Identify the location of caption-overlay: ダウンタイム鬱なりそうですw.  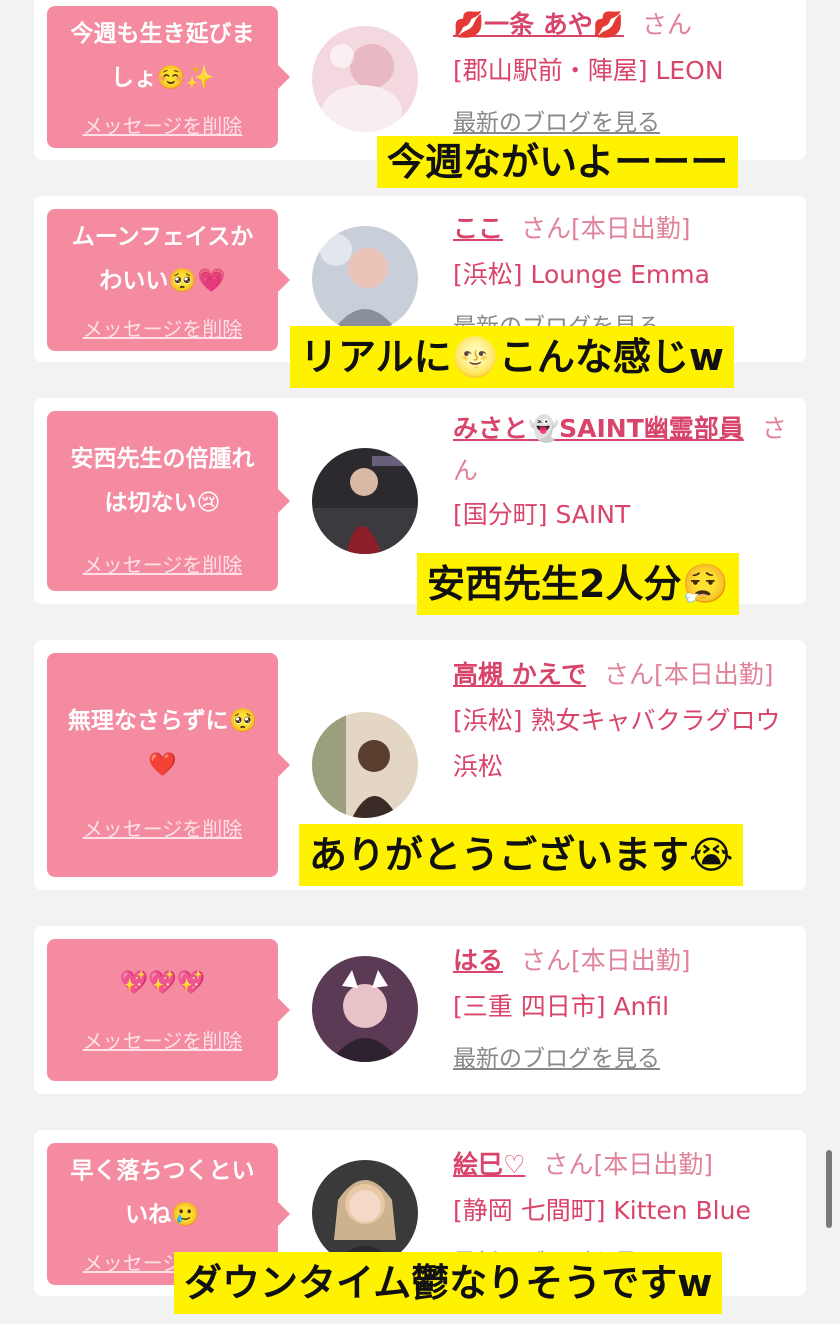
(448, 1283).